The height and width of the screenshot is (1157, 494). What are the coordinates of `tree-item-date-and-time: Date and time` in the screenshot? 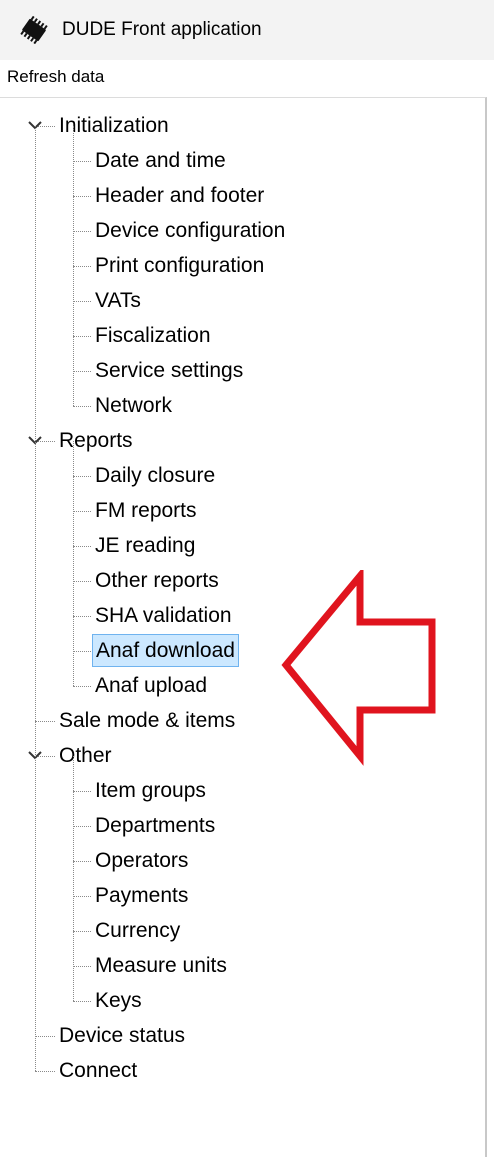 It's located at (160, 160).